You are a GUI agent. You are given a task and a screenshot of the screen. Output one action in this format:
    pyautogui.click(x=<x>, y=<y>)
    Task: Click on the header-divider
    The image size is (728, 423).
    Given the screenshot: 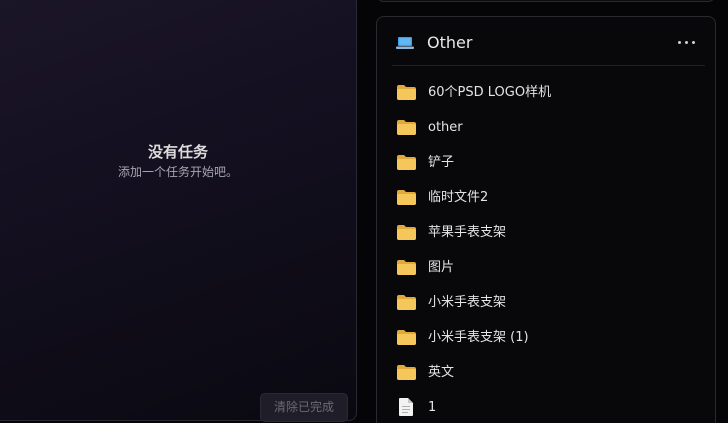 What is the action you would take?
    pyautogui.click(x=548, y=65)
    